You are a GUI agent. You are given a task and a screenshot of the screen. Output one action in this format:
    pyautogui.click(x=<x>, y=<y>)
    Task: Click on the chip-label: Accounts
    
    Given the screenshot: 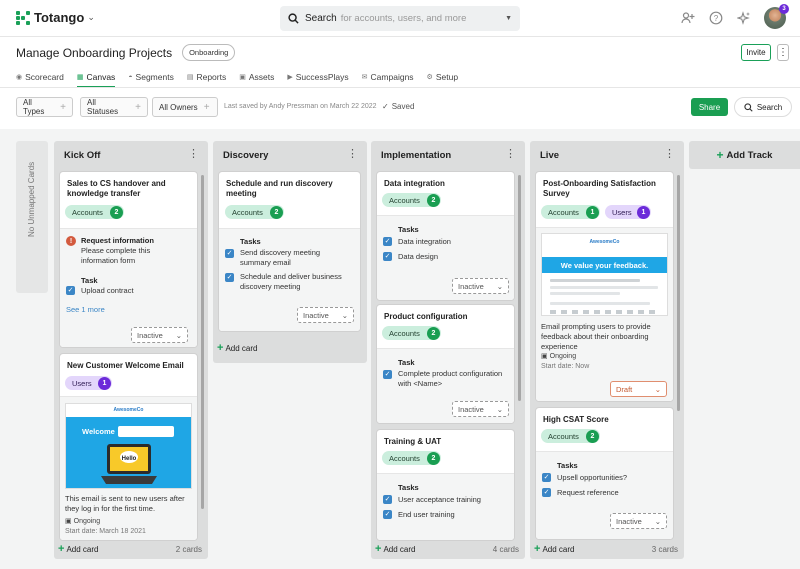 What is the action you would take?
    pyautogui.click(x=404, y=200)
    